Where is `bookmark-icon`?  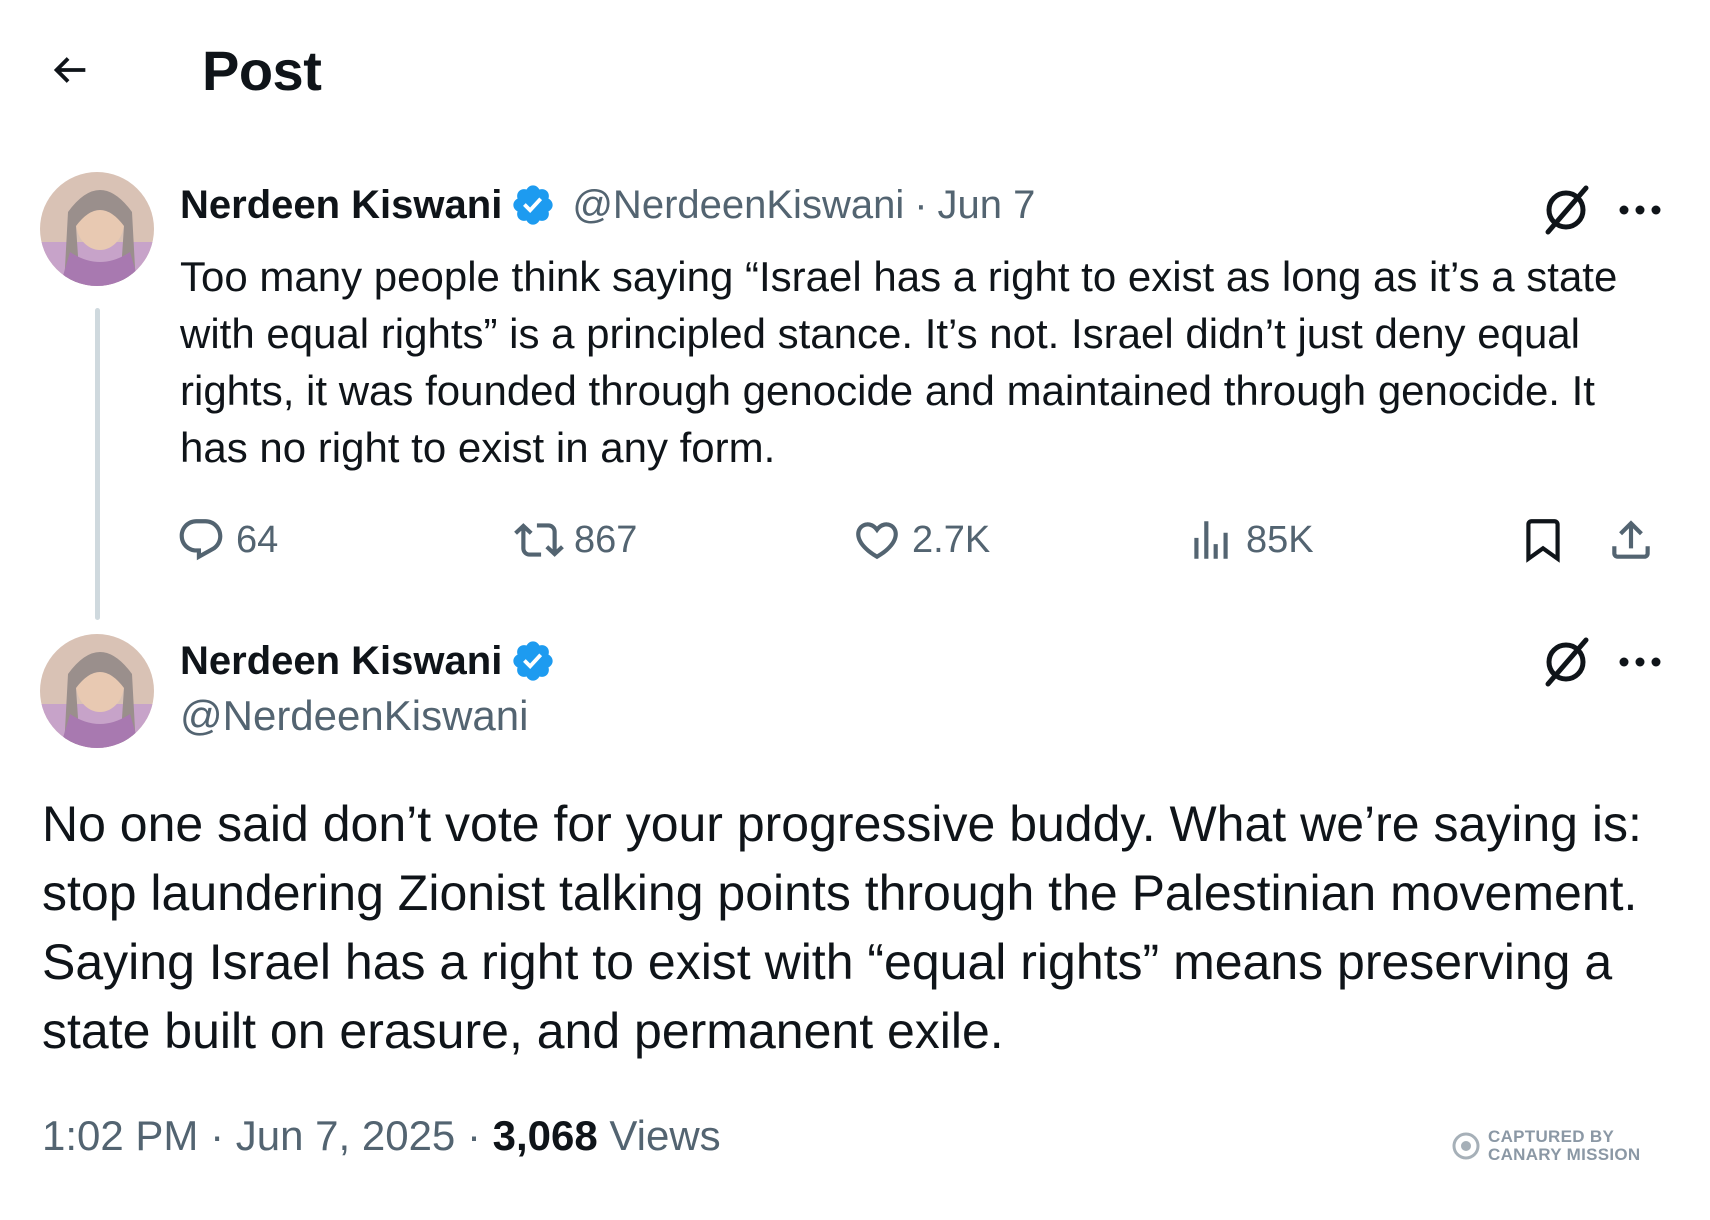 bookmark-icon is located at coordinates (1543, 541).